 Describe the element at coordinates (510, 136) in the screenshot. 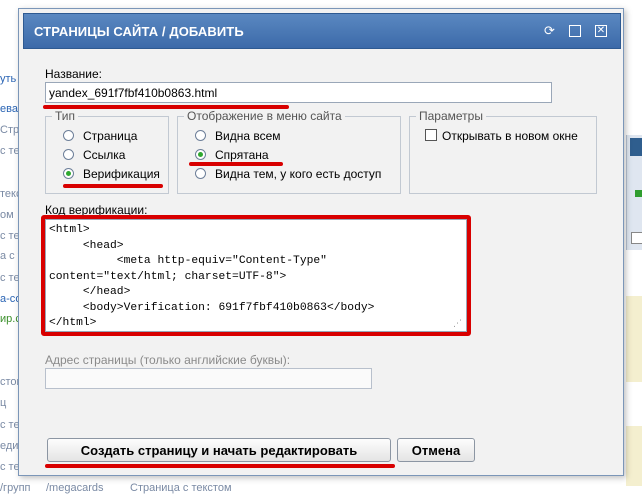

I see `open-new-window-label: Открывать в новом окне` at that location.